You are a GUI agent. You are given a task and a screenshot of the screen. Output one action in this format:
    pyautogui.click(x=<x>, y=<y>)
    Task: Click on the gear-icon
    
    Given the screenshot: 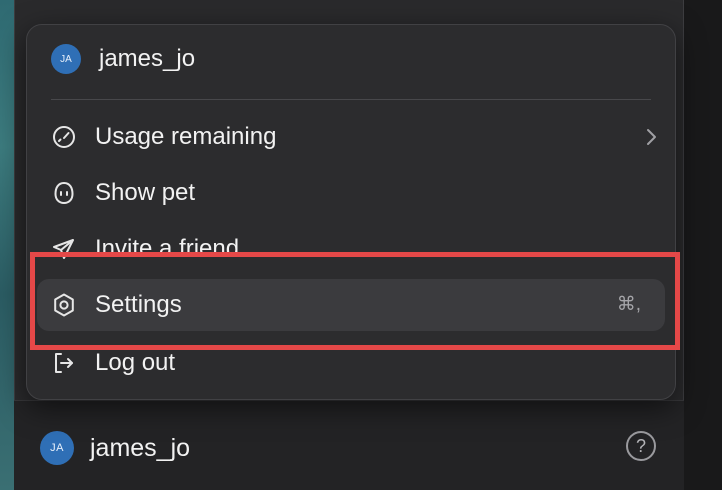 What is the action you would take?
    pyautogui.click(x=64, y=305)
    